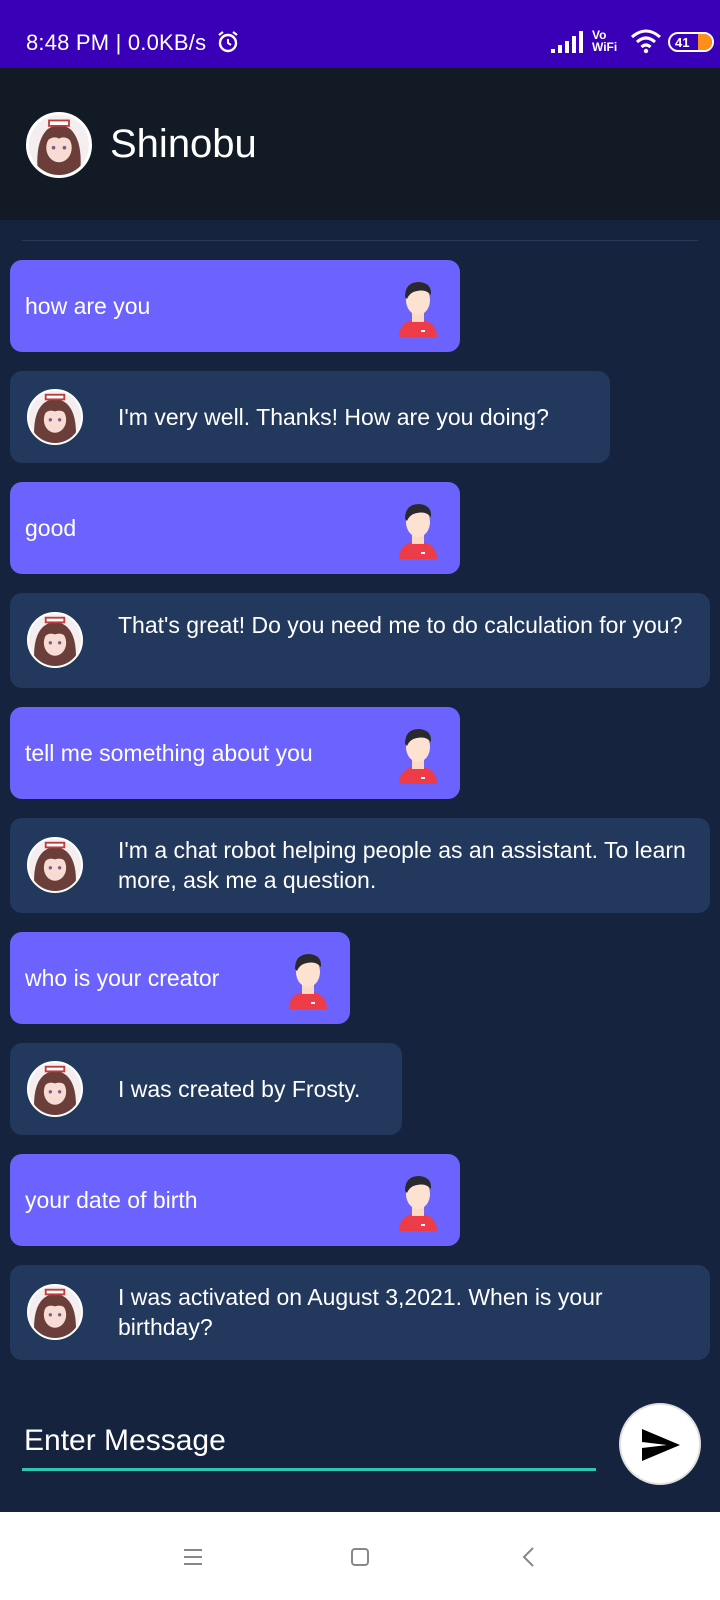  What do you see at coordinates (567, 42) in the screenshot?
I see `signal-icon` at bounding box center [567, 42].